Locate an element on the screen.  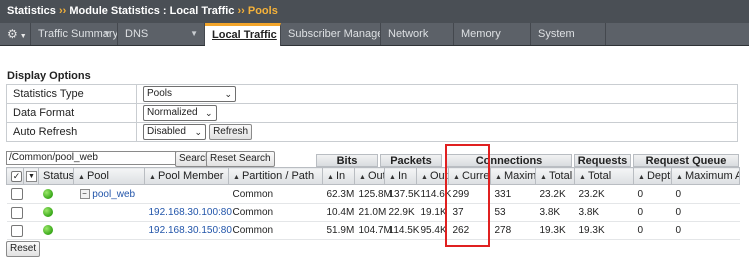
maximum-cell: 53 is located at coordinates (513, 212).